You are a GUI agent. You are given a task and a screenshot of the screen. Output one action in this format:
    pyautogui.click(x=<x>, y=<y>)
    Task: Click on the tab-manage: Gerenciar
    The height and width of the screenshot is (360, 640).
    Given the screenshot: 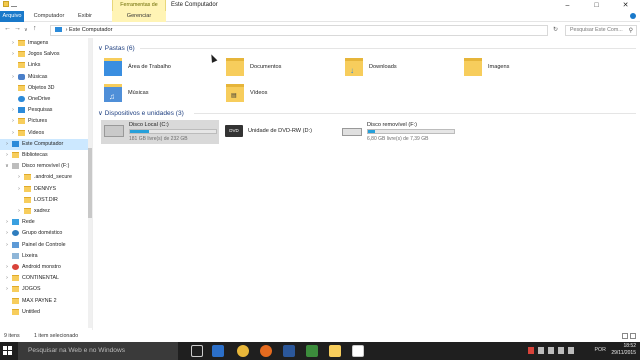 What is the action you would take?
    pyautogui.click(x=139, y=16)
    